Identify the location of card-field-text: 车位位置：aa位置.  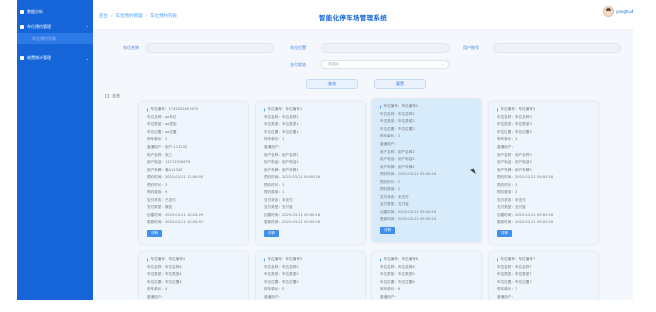
(162, 131).